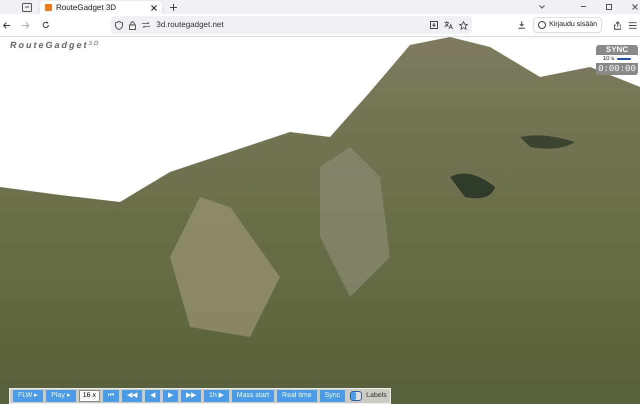 The image size is (640, 404). What do you see at coordinates (617, 69) in the screenshot?
I see `clock-display: 0:00:00` at bounding box center [617, 69].